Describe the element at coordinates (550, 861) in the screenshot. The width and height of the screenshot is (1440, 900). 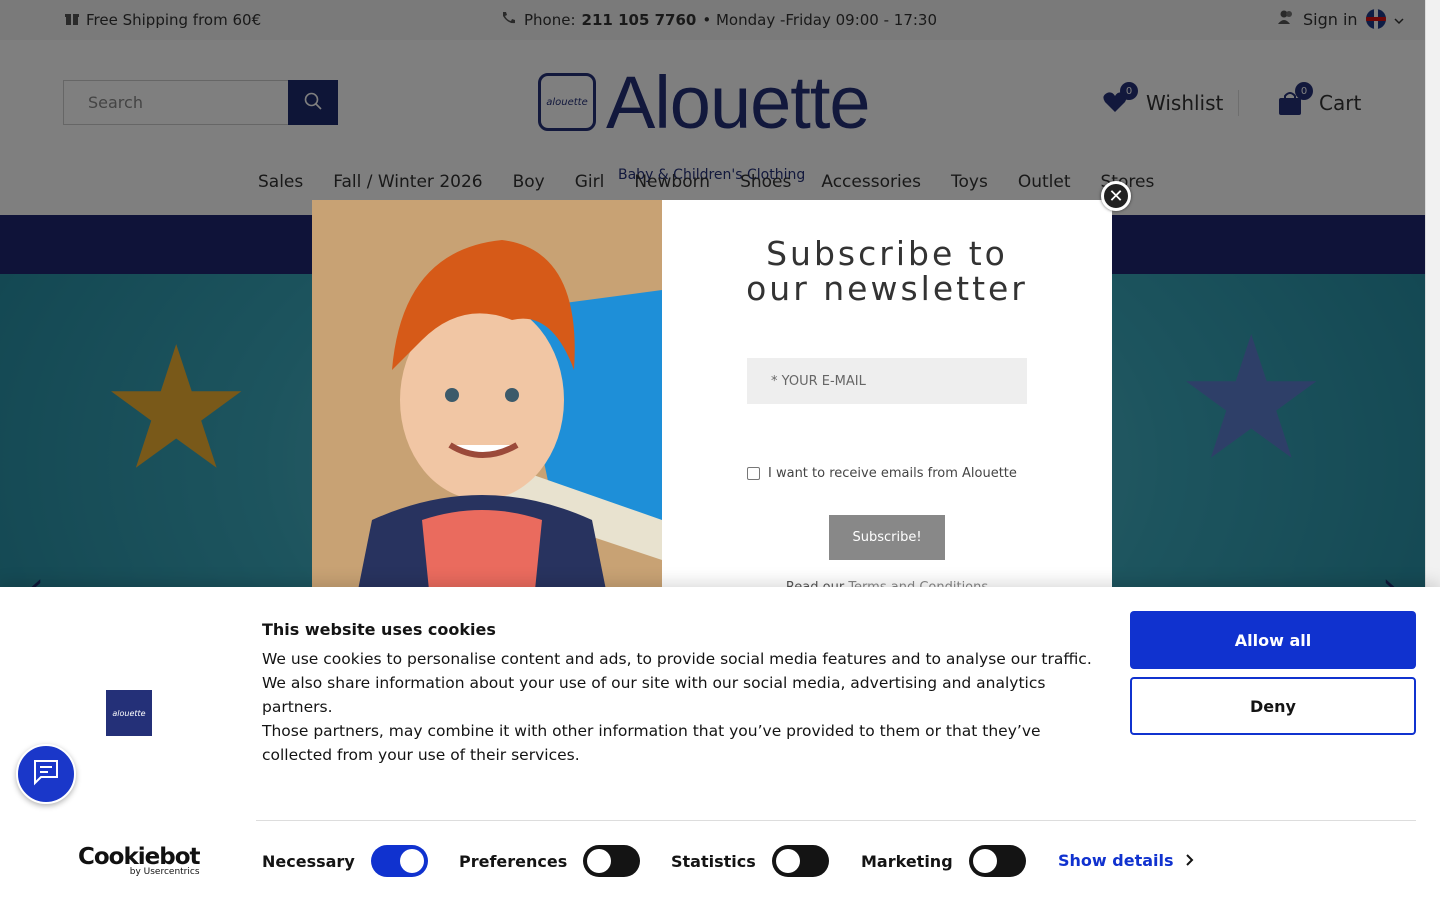
I see `toggle-preferences: Preferences` at that location.